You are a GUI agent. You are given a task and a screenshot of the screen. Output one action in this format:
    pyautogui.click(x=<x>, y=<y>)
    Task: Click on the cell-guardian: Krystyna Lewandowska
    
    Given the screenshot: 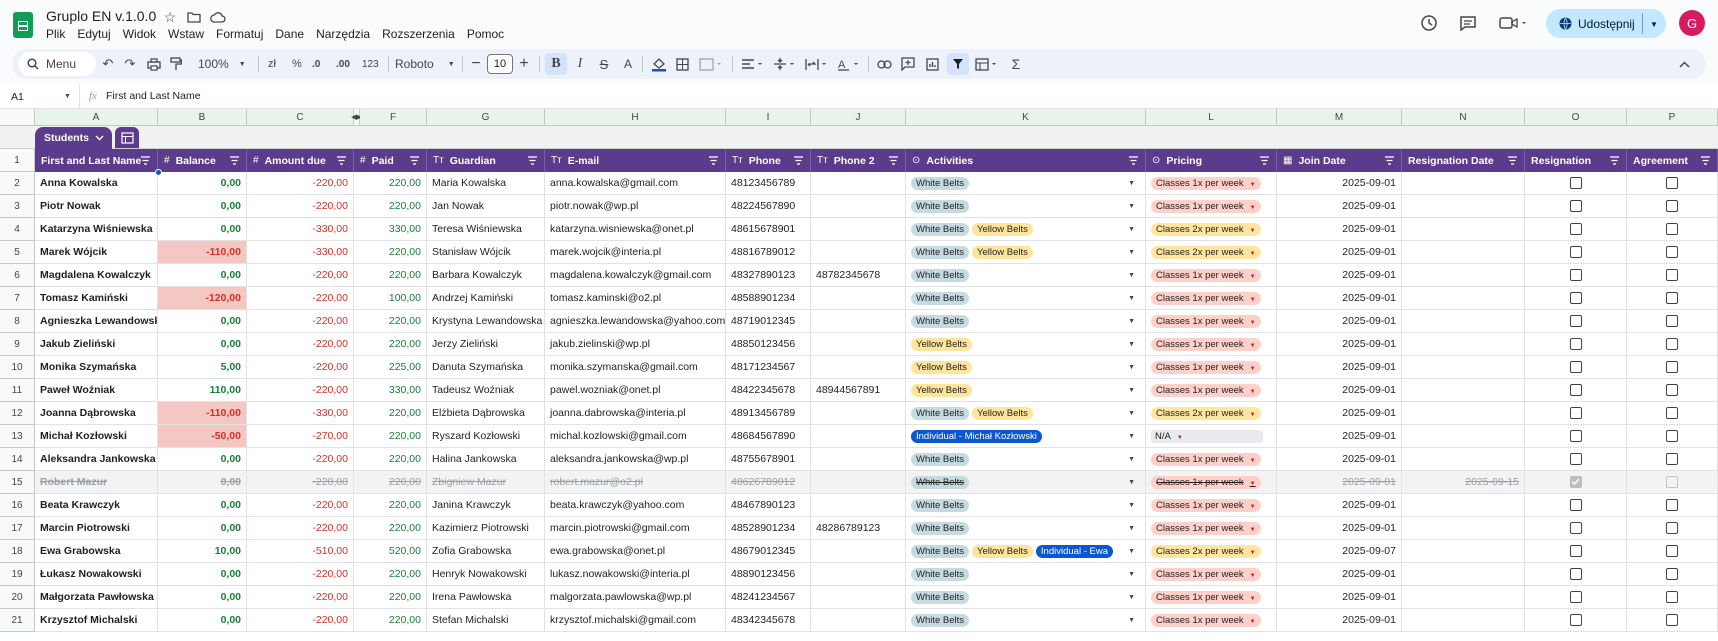 What is the action you would take?
    pyautogui.click(x=486, y=321)
    